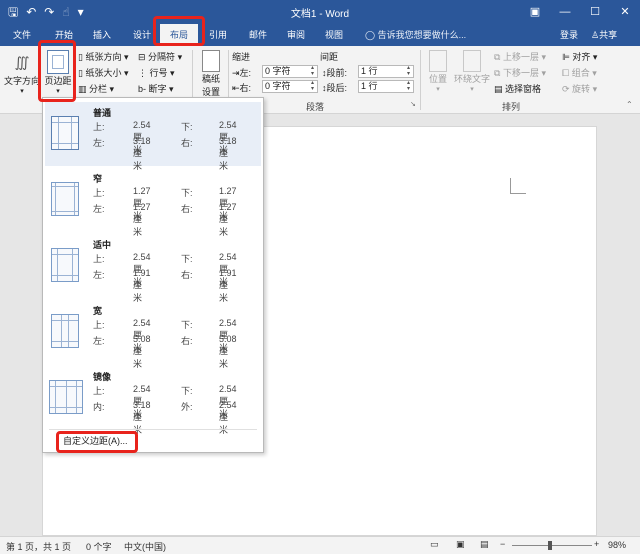 The image size is (640, 554). I want to click on tab-references: 引用, so click(218, 35).